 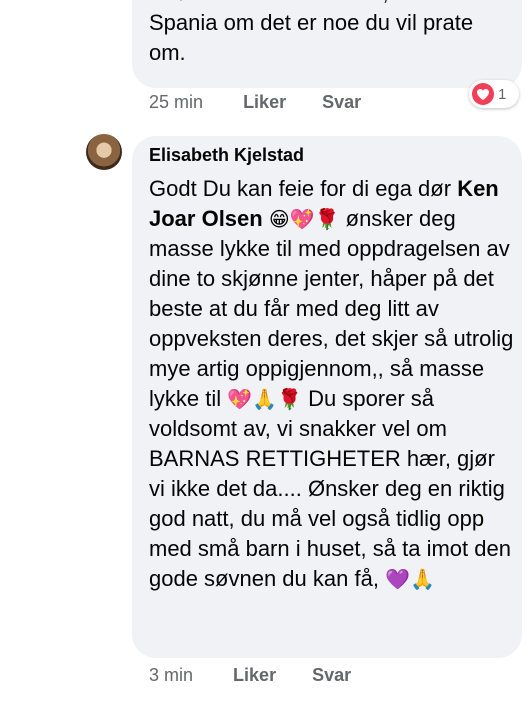 I want to click on reaction-count: 1, so click(x=502, y=94).